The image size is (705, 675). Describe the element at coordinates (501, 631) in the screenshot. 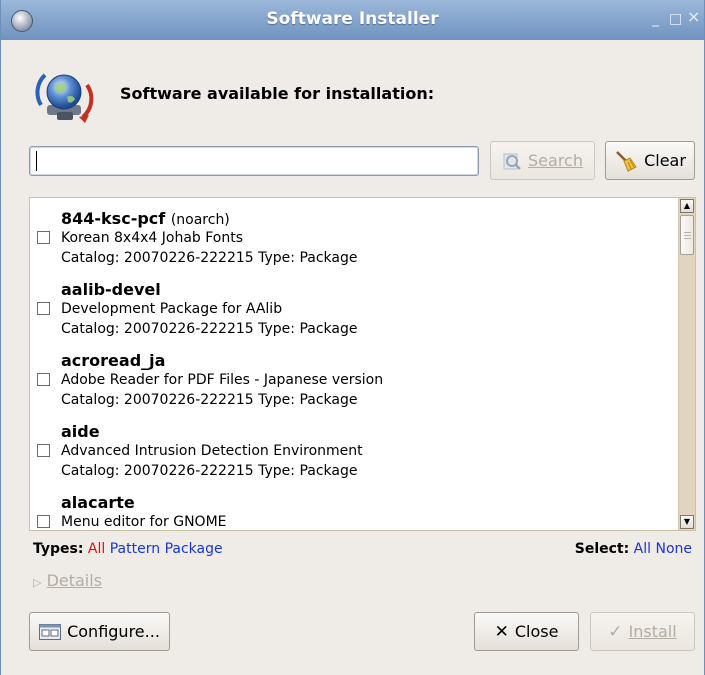

I see `close-x-icon: ✕` at that location.